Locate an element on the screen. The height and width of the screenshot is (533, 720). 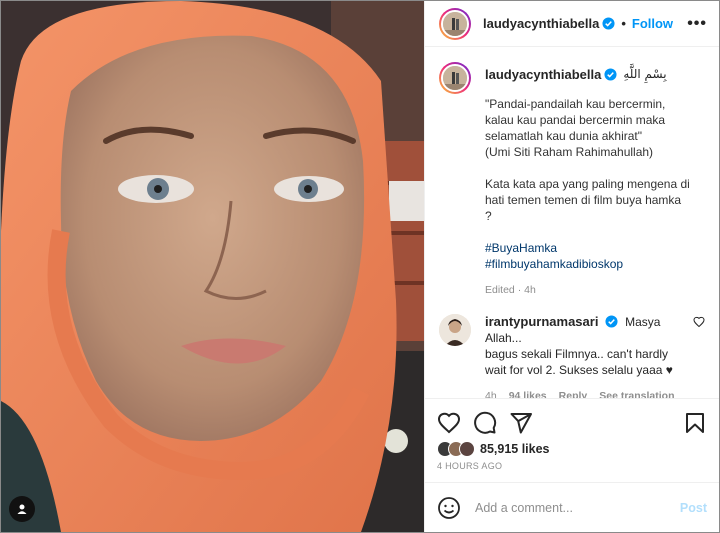
comment-heart-icon is located at coordinates (699, 322).